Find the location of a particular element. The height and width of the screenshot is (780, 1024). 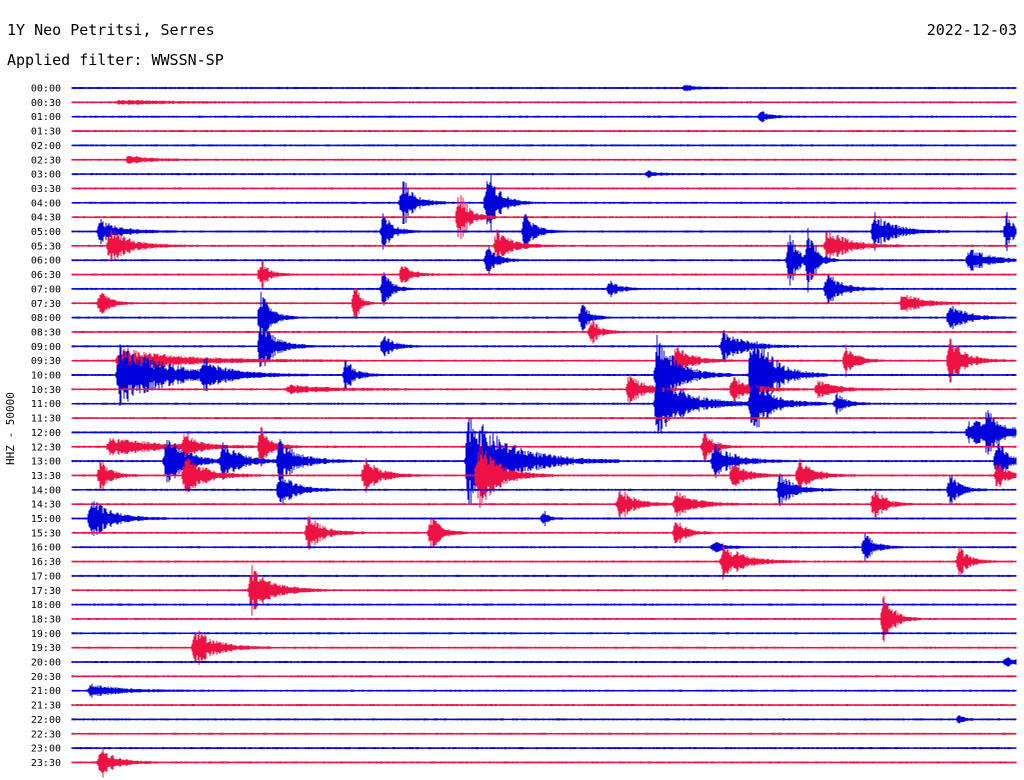

row-time-label: 20:00 is located at coordinates (46, 663).